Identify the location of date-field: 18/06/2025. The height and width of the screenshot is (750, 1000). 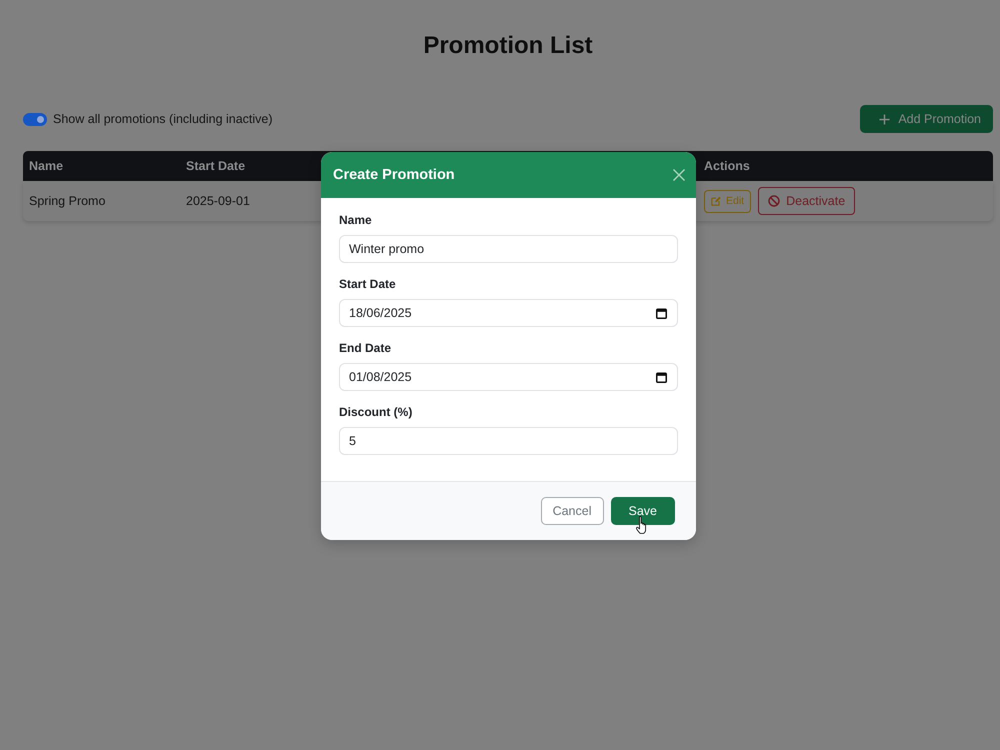
(508, 313).